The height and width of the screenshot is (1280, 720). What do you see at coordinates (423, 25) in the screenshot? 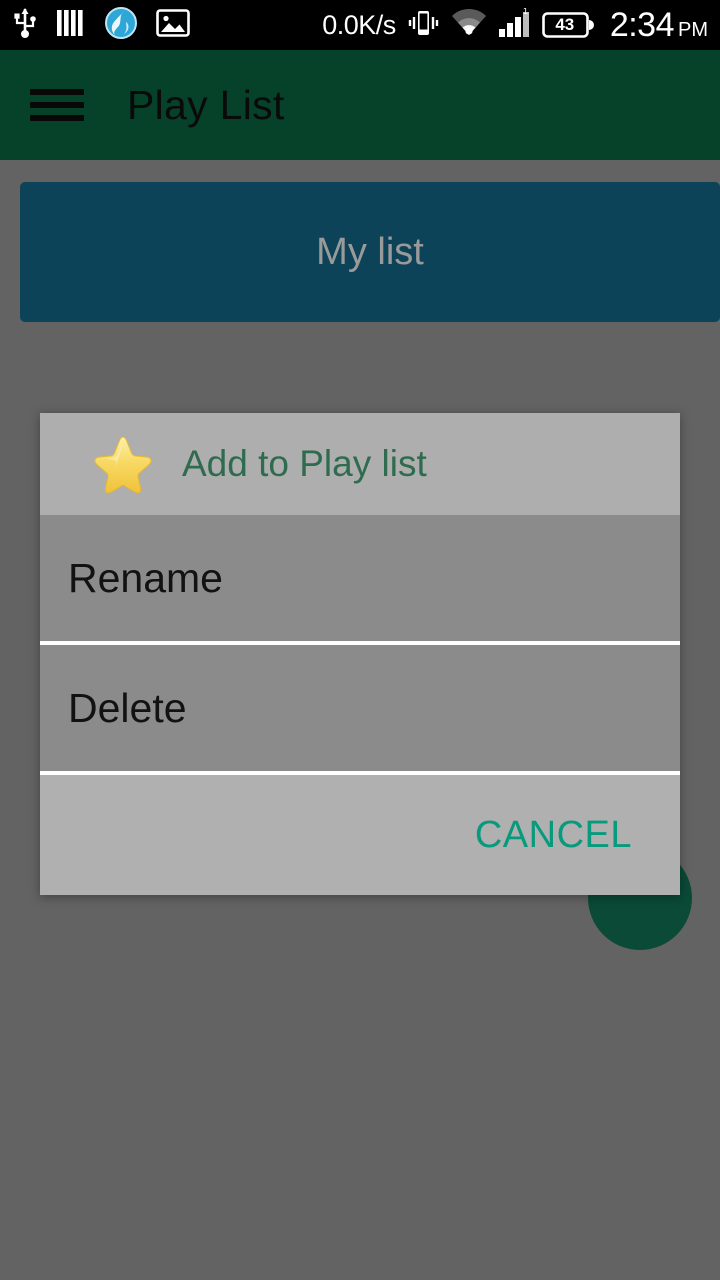
I see `vibrate-icon` at bounding box center [423, 25].